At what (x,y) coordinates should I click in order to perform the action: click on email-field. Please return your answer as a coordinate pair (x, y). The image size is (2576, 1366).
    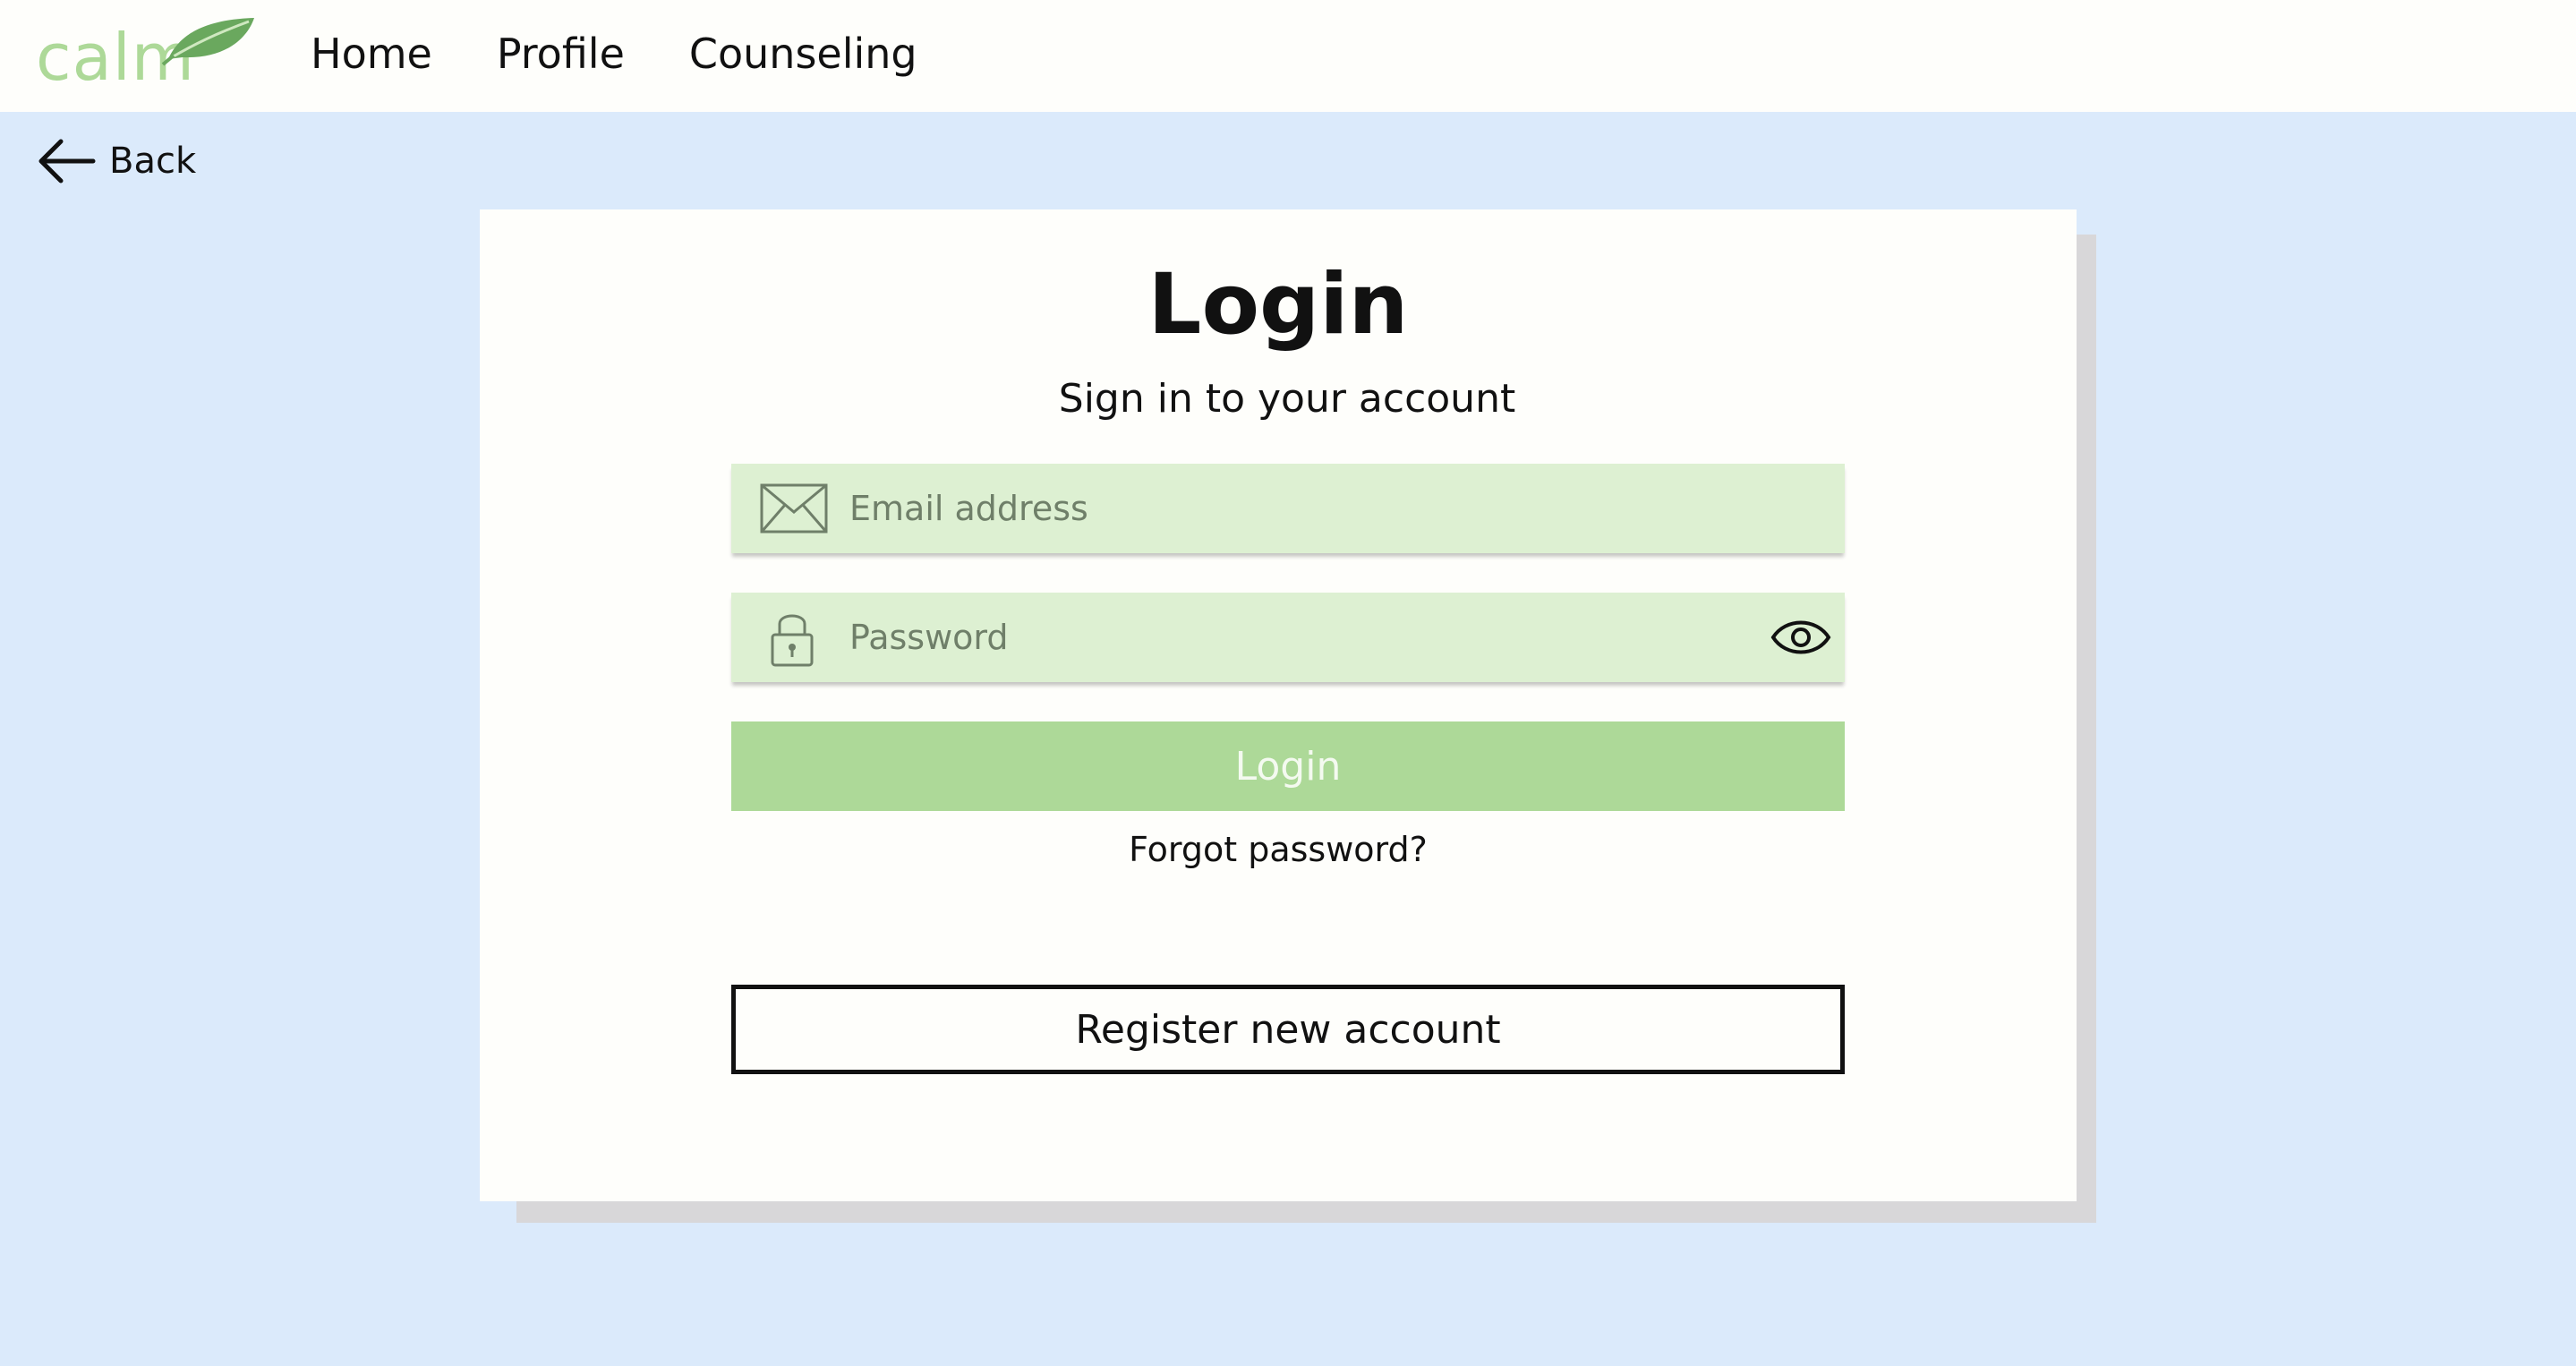
    Looking at the image, I should click on (1288, 508).